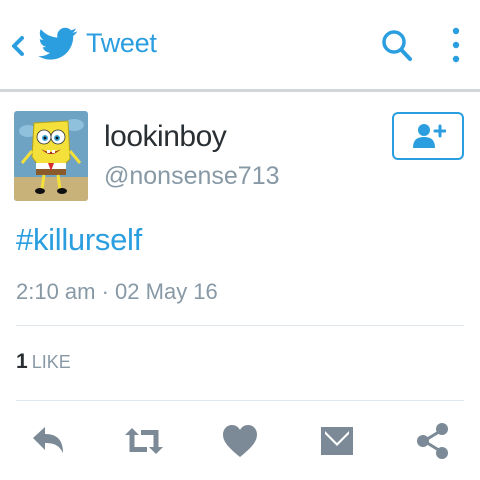 The height and width of the screenshot is (480, 480). I want to click on likes-count-row: 1 LIKE, so click(43, 362).